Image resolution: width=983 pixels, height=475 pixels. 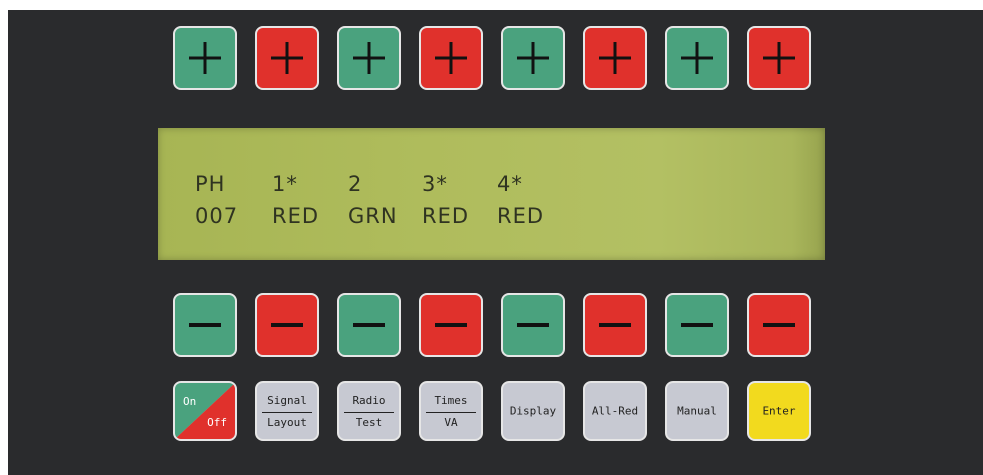 I want to click on on-off-split-graphic, so click(x=205, y=411).